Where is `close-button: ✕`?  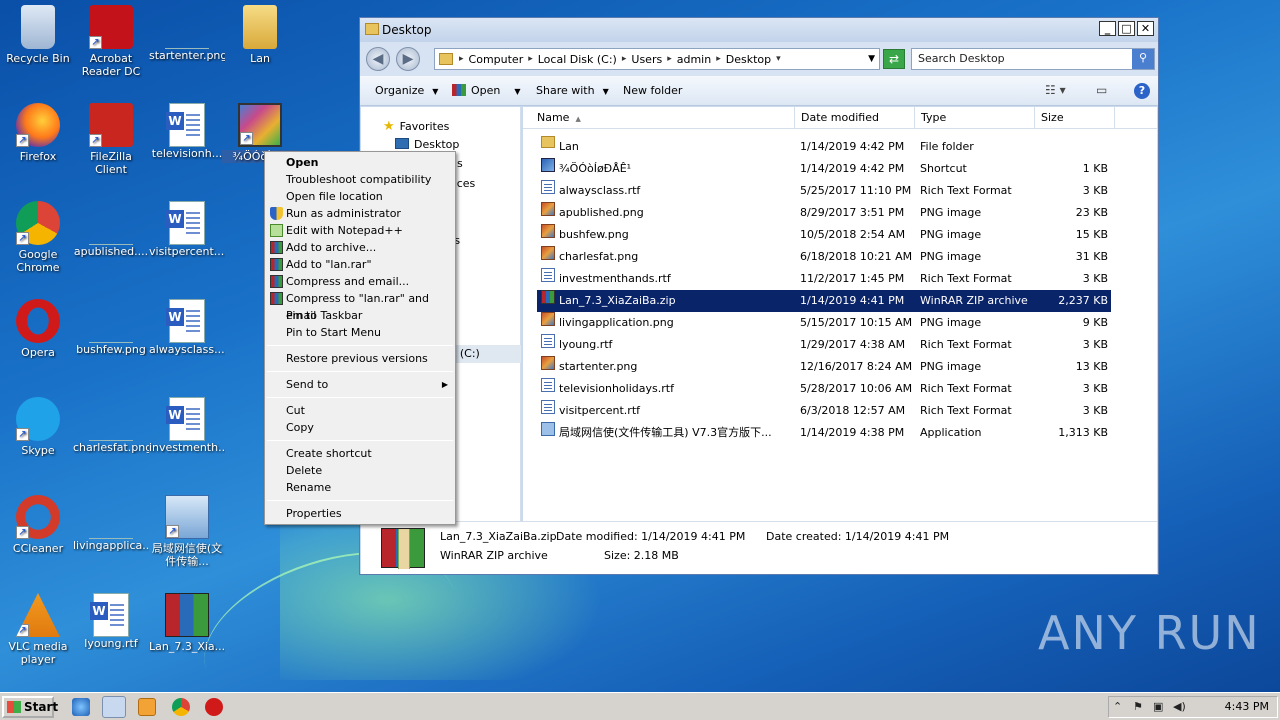
close-button: ✕ is located at coordinates (1145, 28).